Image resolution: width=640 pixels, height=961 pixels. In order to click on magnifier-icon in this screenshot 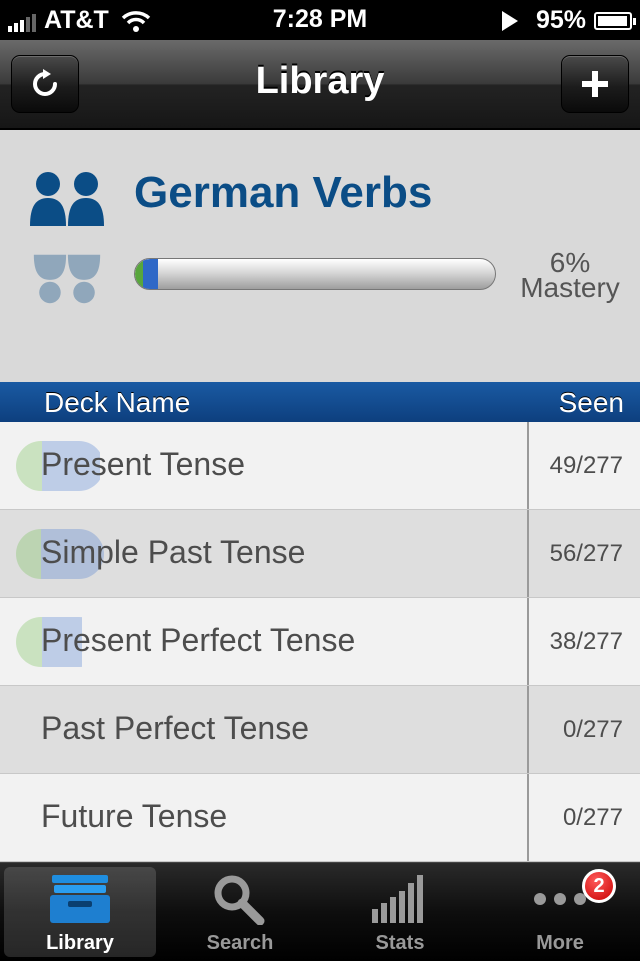, I will do `click(239, 900)`.